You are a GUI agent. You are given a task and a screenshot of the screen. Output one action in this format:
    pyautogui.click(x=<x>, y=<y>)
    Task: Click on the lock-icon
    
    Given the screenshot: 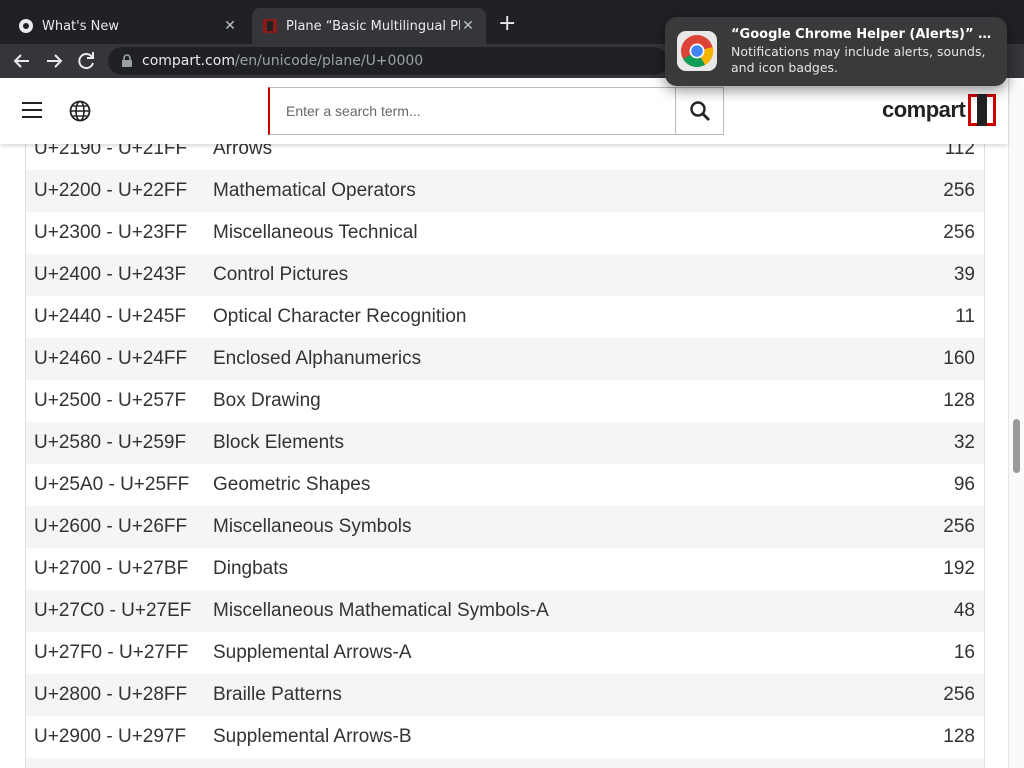 What is the action you would take?
    pyautogui.click(x=127, y=60)
    